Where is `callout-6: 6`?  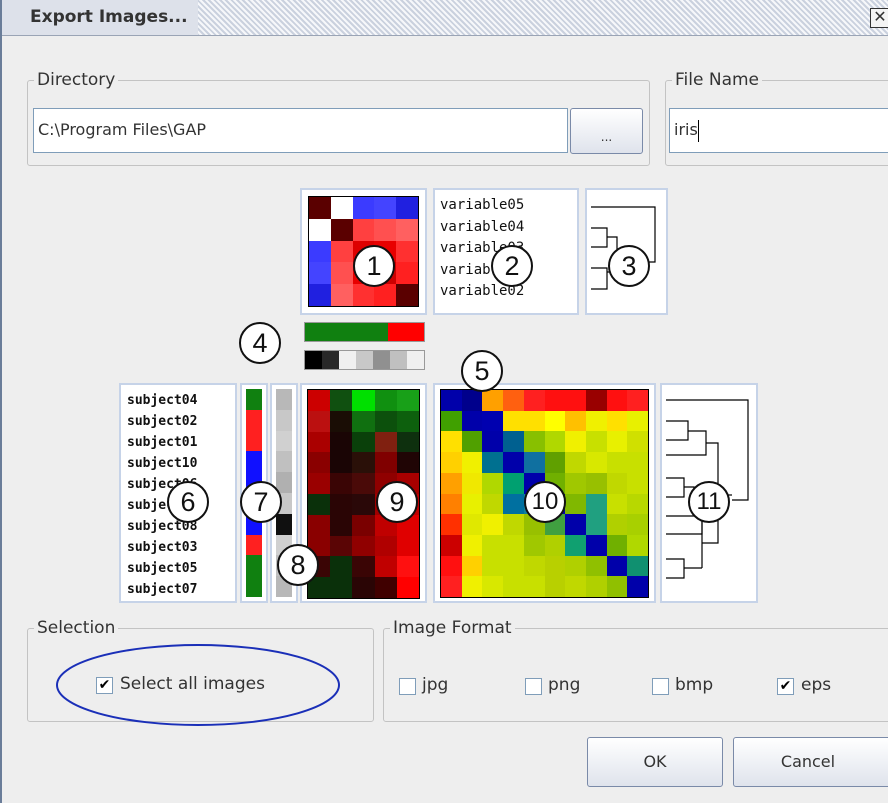 callout-6: 6 is located at coordinates (188, 502).